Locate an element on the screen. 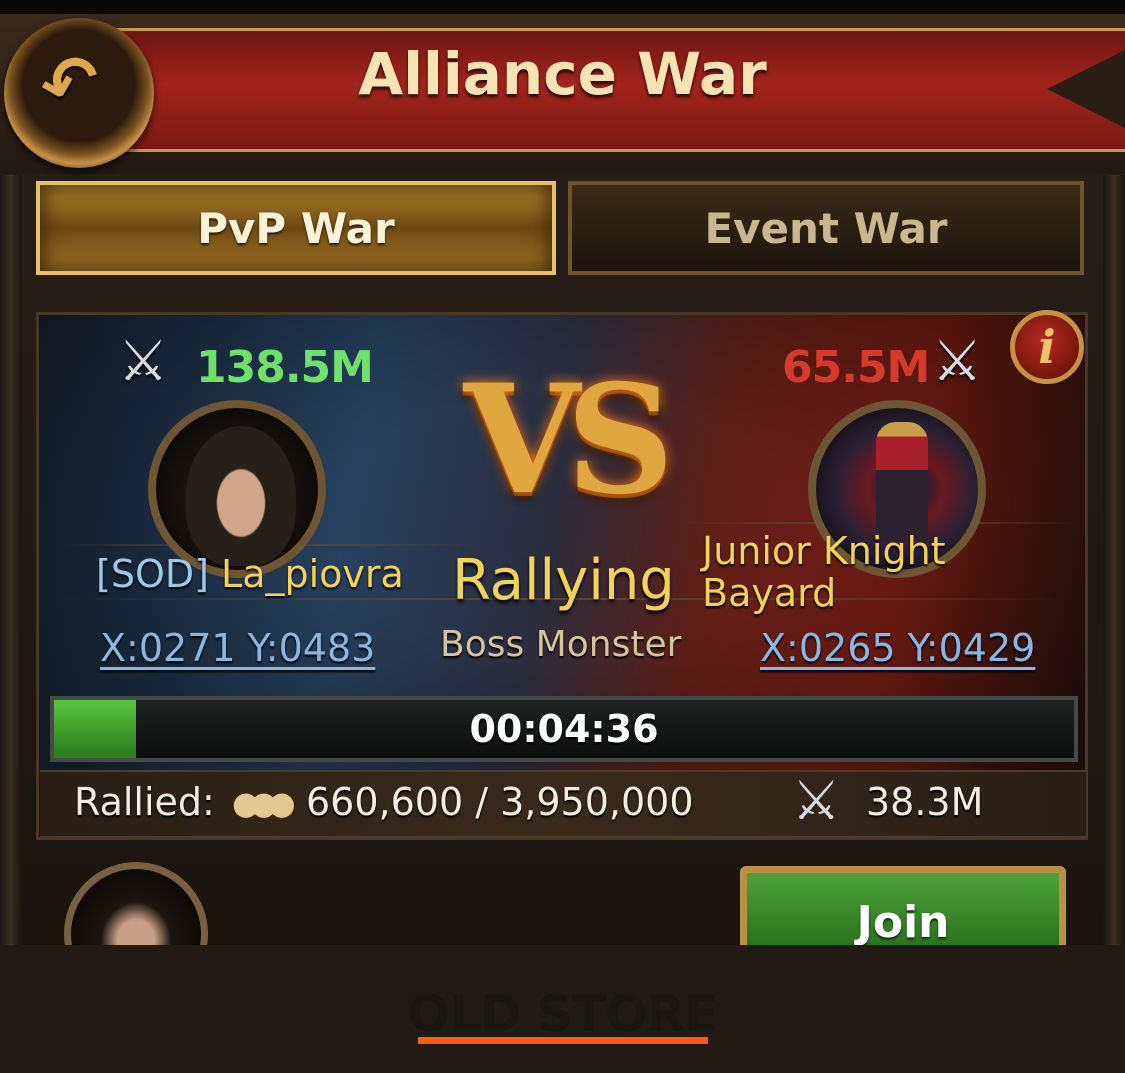  back-arrow-icon: ↶ is located at coordinates (70, 83).